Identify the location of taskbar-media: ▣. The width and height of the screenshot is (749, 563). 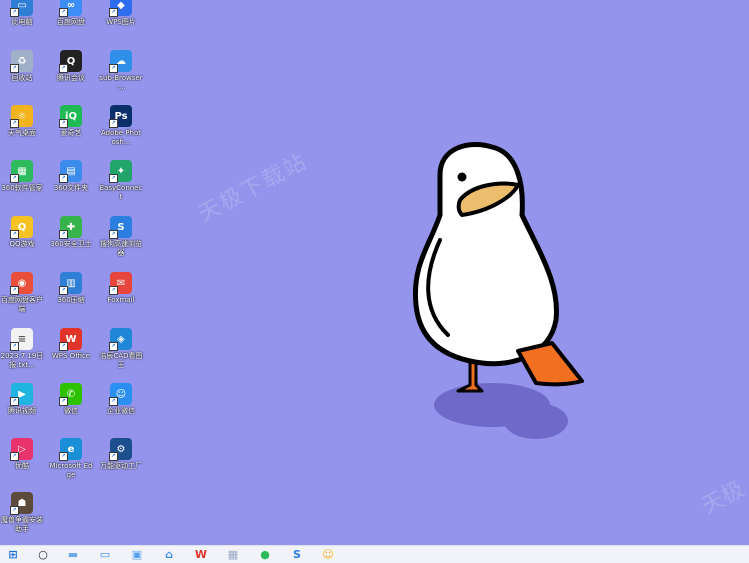
(137, 554).